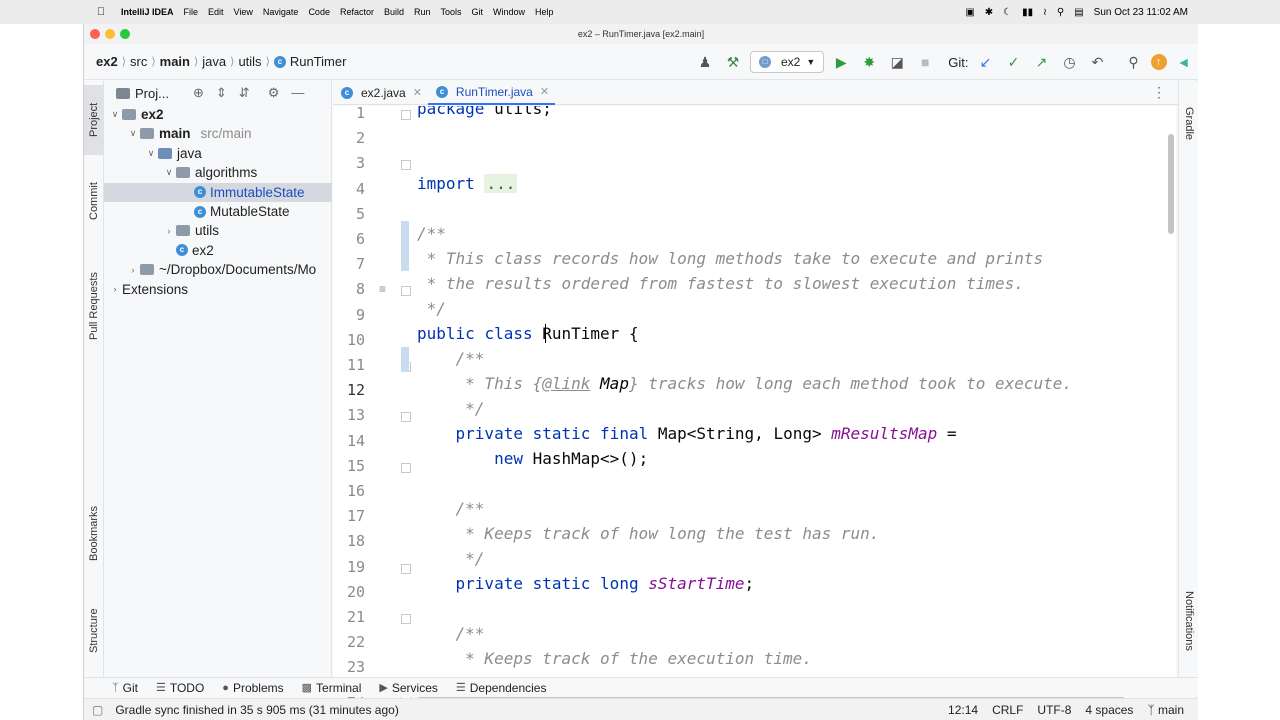  What do you see at coordinates (125, 34) in the screenshot?
I see `zoom-window-button` at bounding box center [125, 34].